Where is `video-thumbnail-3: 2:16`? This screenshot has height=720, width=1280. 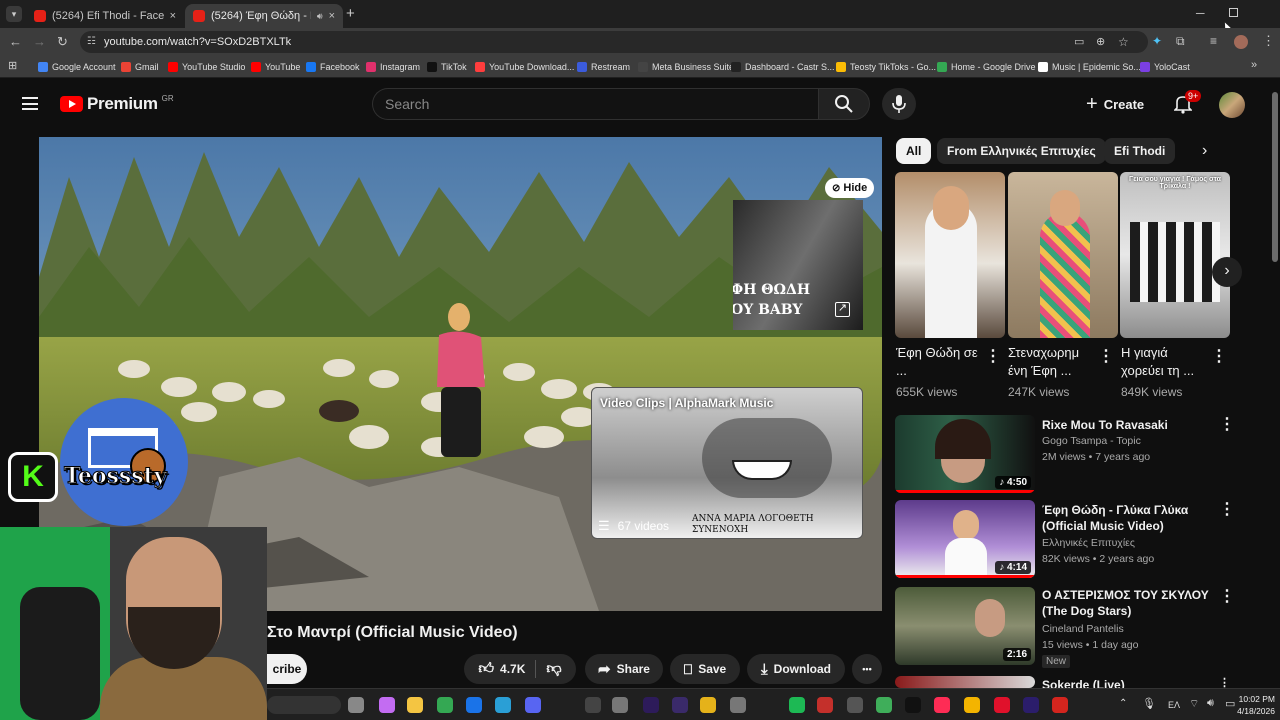
video-thumbnail-3: 2:16 is located at coordinates (965, 626).